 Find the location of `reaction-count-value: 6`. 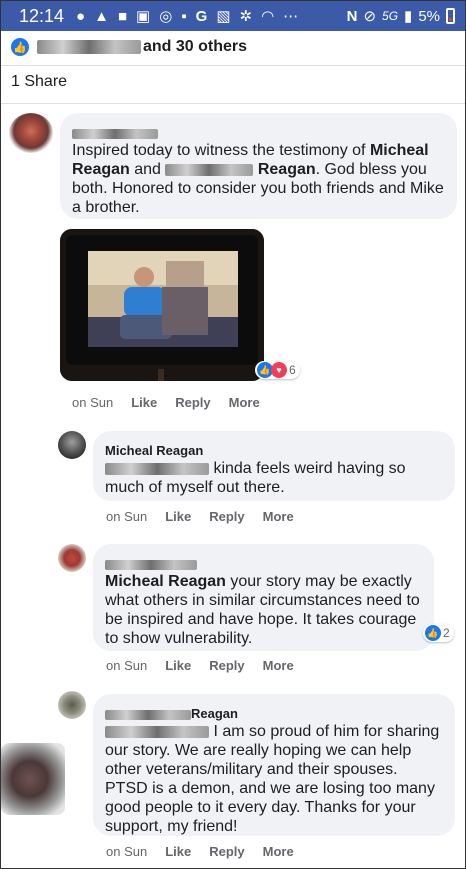

reaction-count-value: 6 is located at coordinates (292, 370).